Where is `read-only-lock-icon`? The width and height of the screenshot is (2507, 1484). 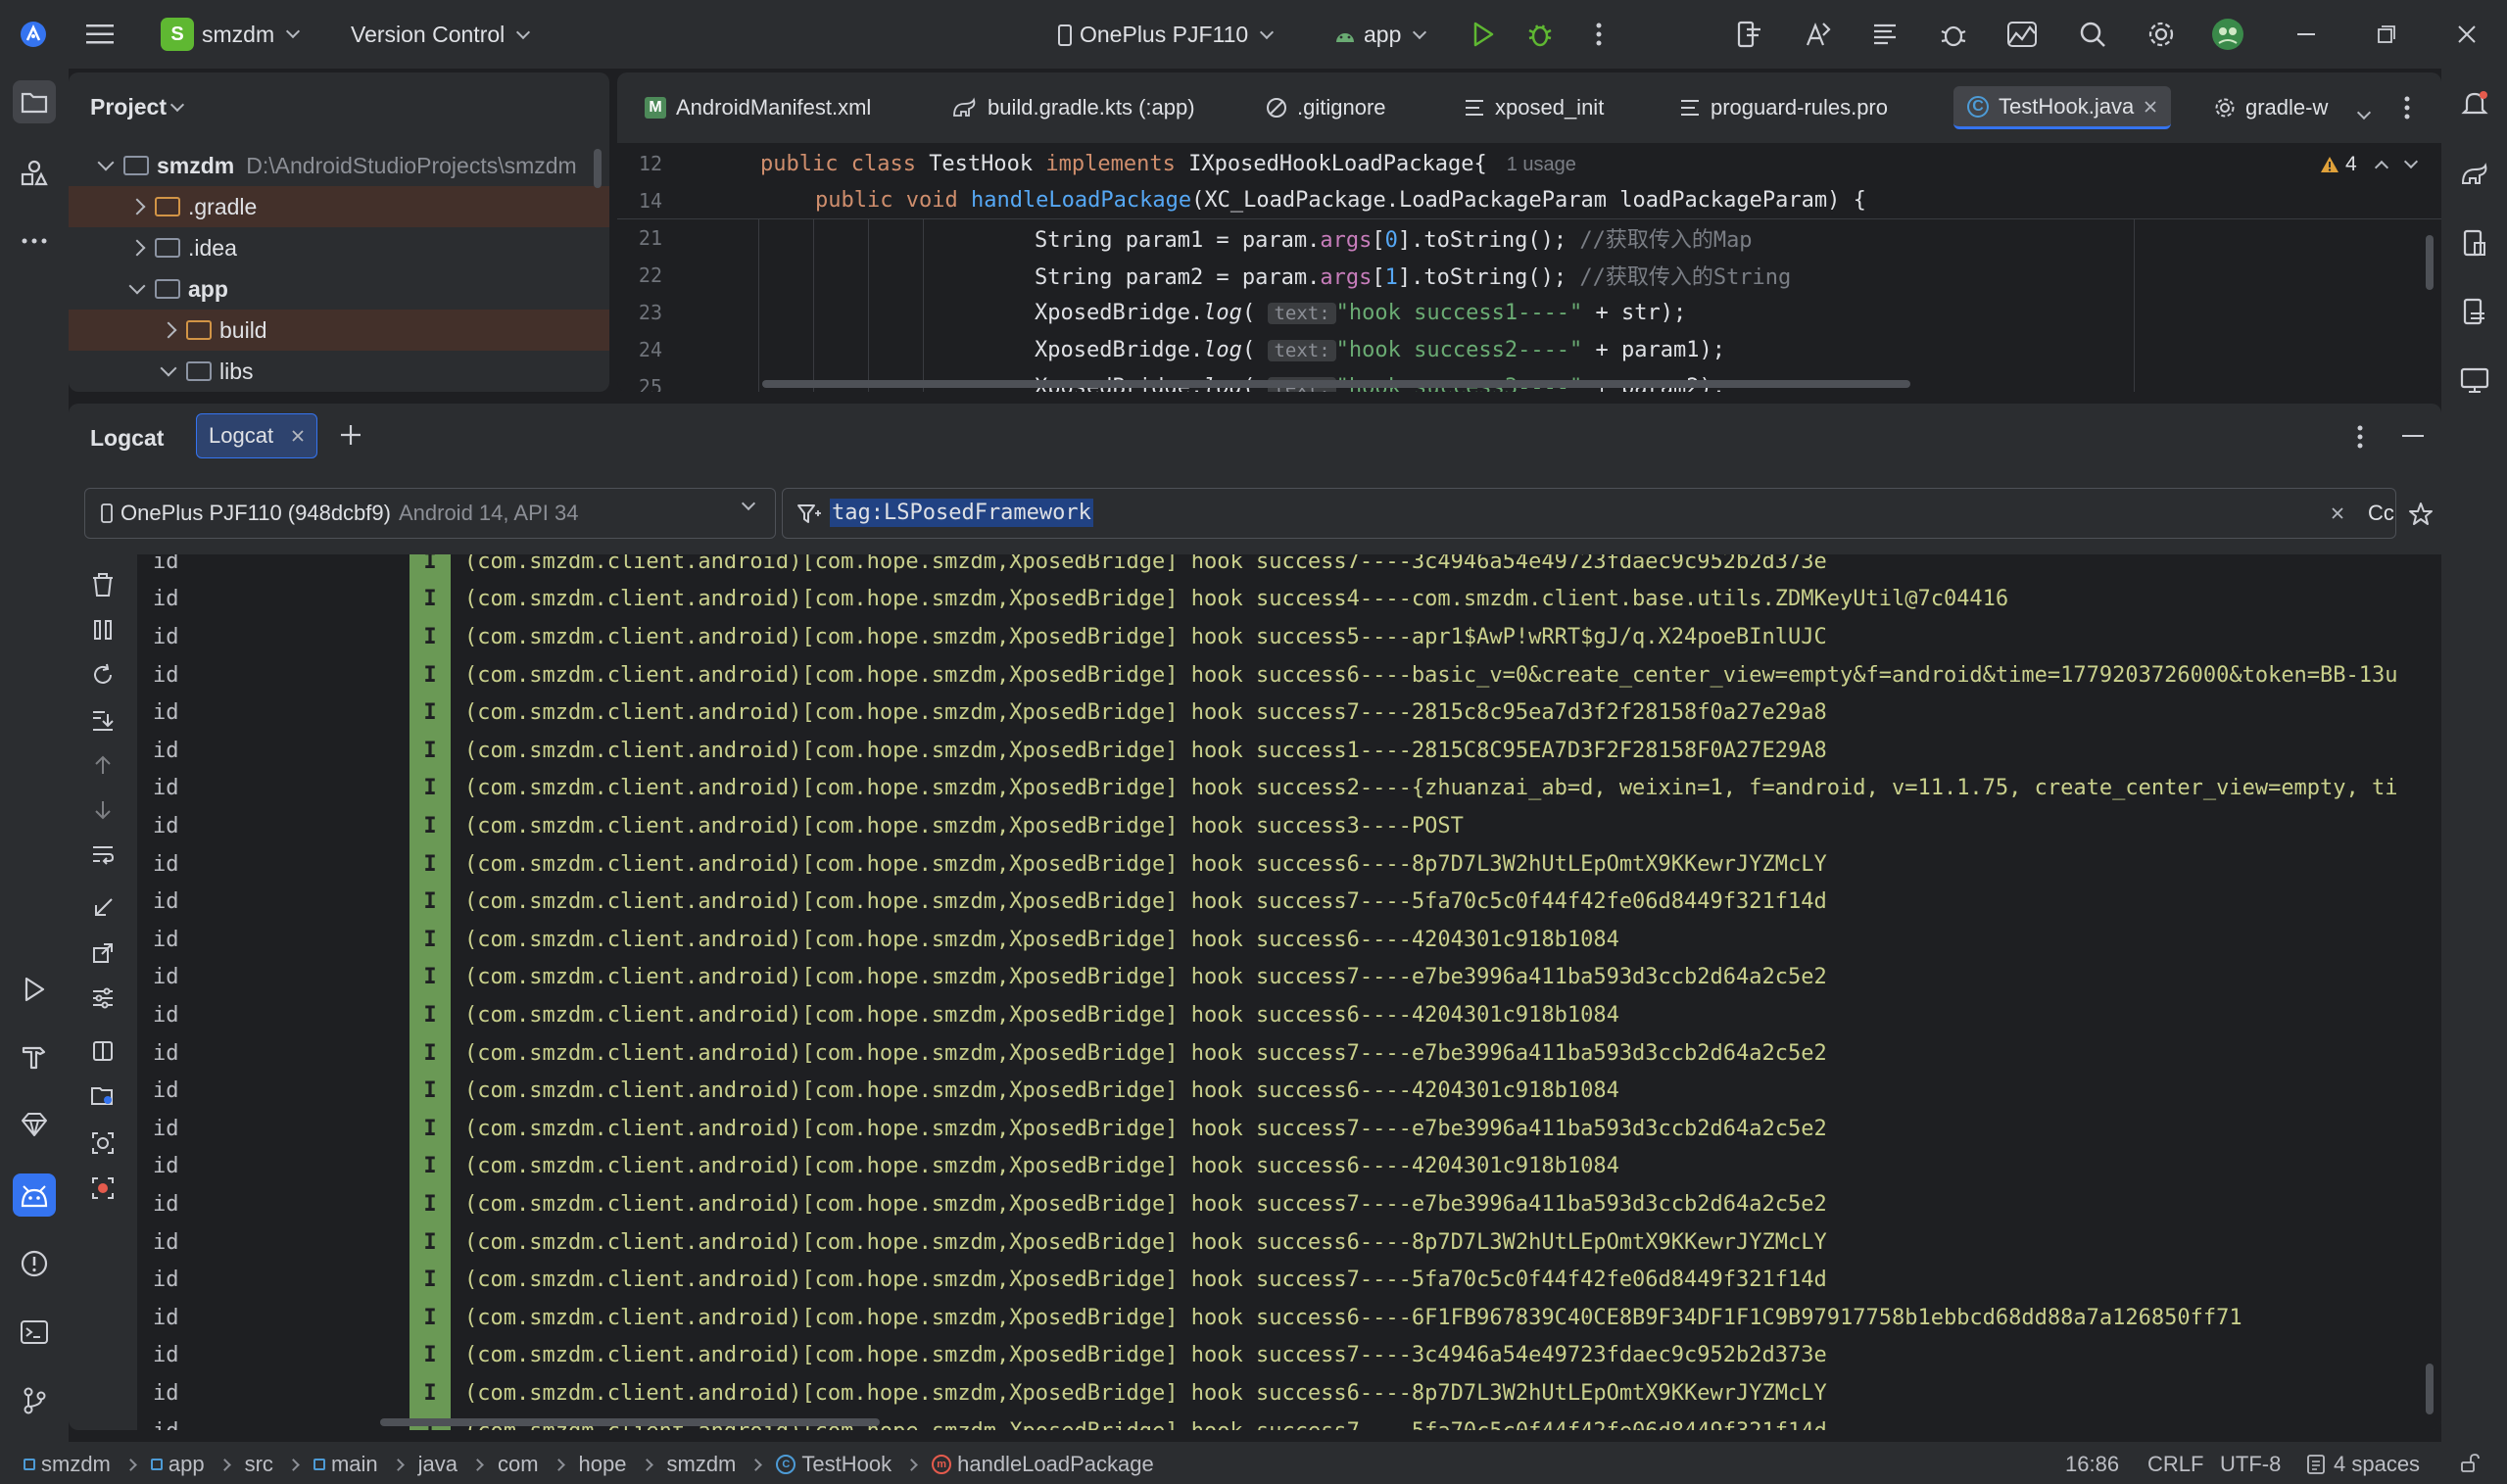 read-only-lock-icon is located at coordinates (2470, 1463).